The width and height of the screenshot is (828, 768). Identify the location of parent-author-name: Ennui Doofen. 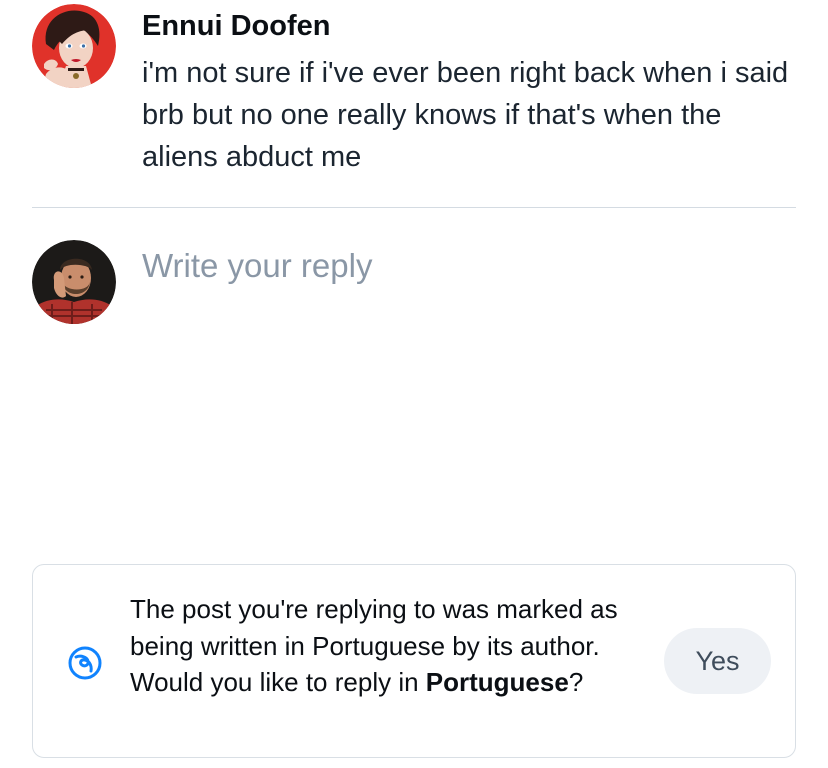
(236, 26).